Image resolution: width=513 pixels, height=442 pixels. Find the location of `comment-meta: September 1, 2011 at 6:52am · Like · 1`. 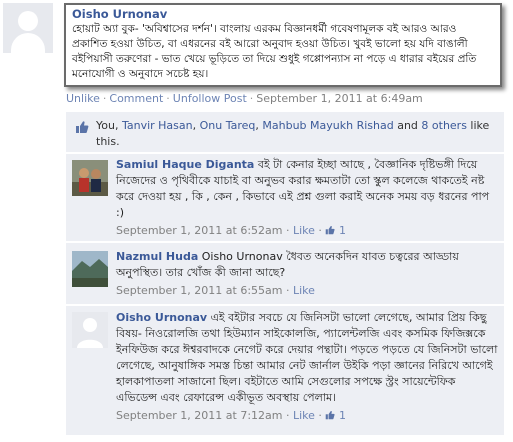

comment-meta: September 1, 2011 at 6:52am · Like · 1 is located at coordinates (231, 230).